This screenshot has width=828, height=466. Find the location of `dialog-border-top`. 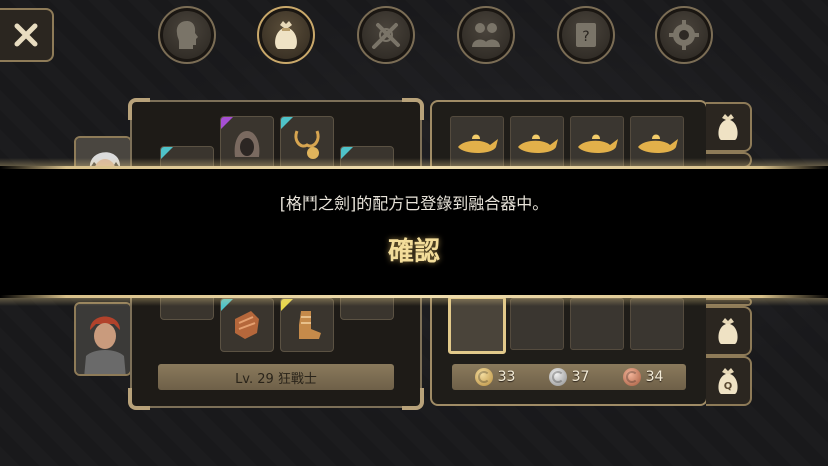

dialog-border-top is located at coordinates (414, 167).